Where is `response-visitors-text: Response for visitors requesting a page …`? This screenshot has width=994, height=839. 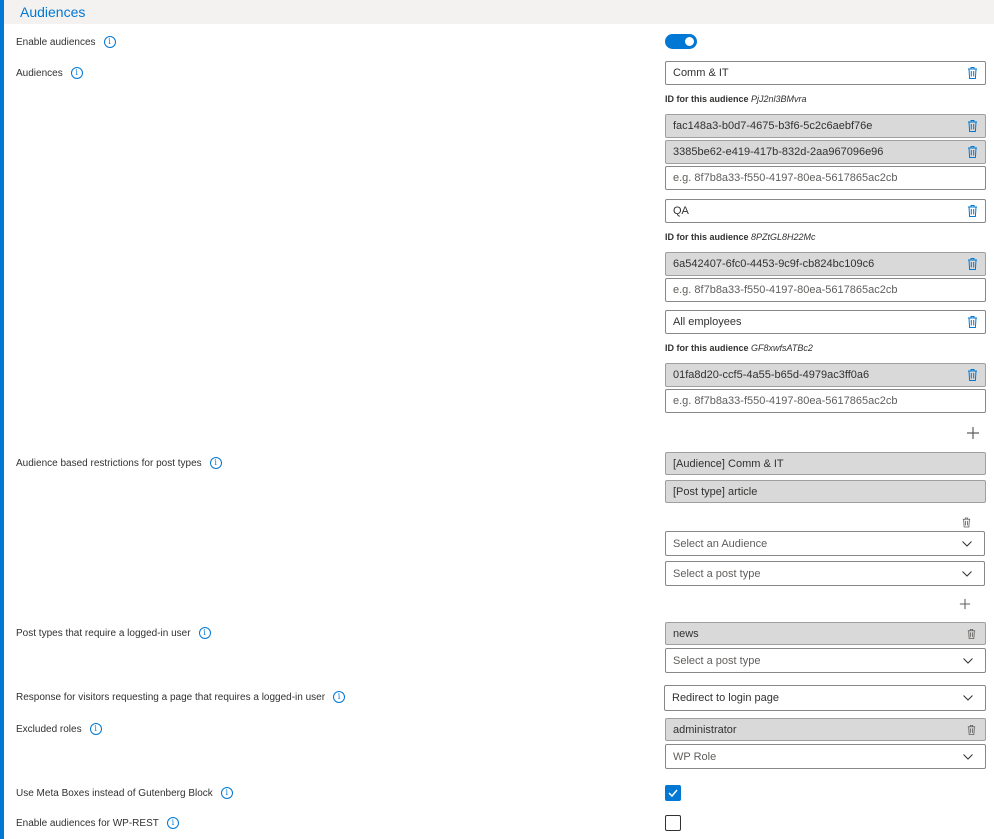
response-visitors-text: Response for visitors requesting a page … is located at coordinates (171, 697).